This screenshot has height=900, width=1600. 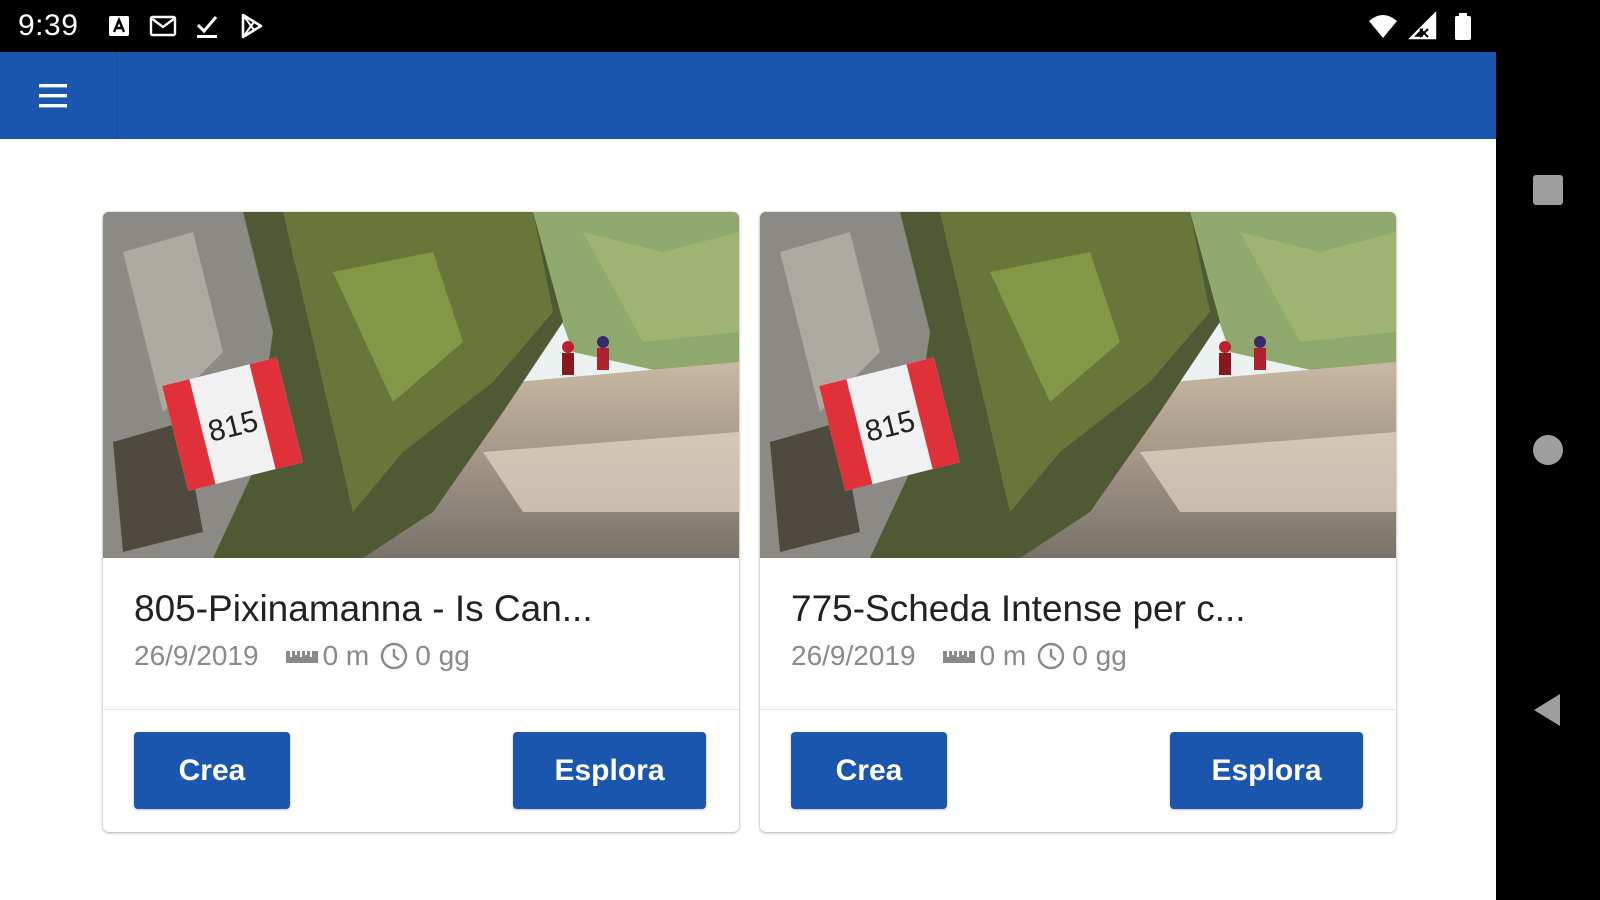 I want to click on back-triangle-icon, so click(x=1547, y=710).